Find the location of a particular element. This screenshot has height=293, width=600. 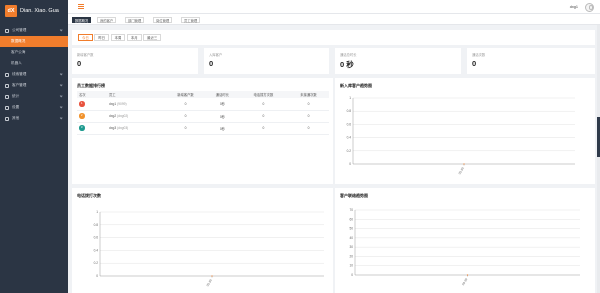

gear-icon is located at coordinates (7, 107).